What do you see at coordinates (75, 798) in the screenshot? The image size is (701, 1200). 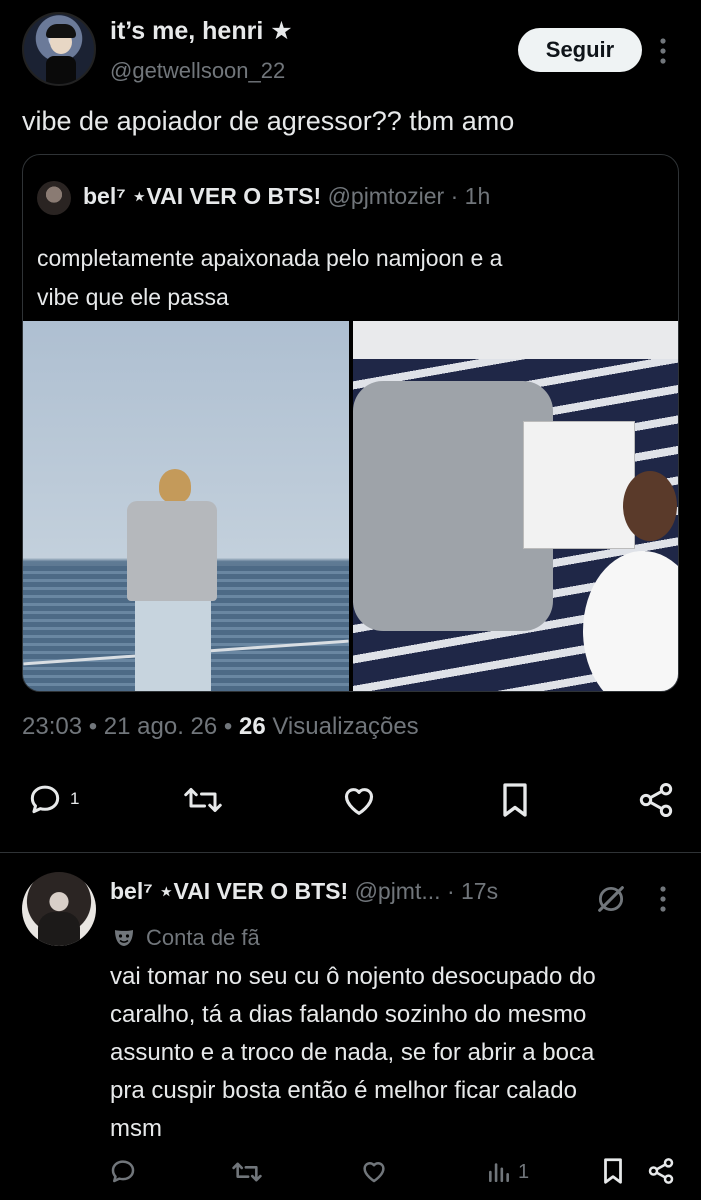 I see `reply-count: 1` at bounding box center [75, 798].